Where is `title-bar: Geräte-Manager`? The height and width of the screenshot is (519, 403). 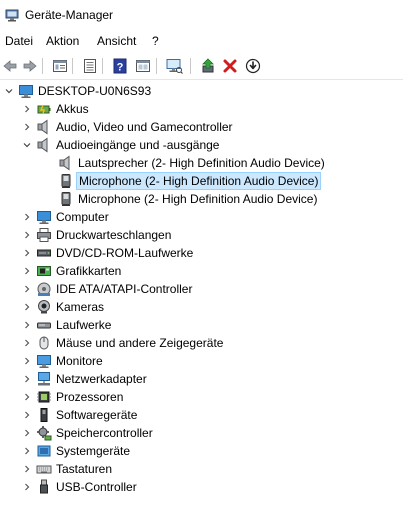
title-bar: Geräte-Manager is located at coordinates (201, 15).